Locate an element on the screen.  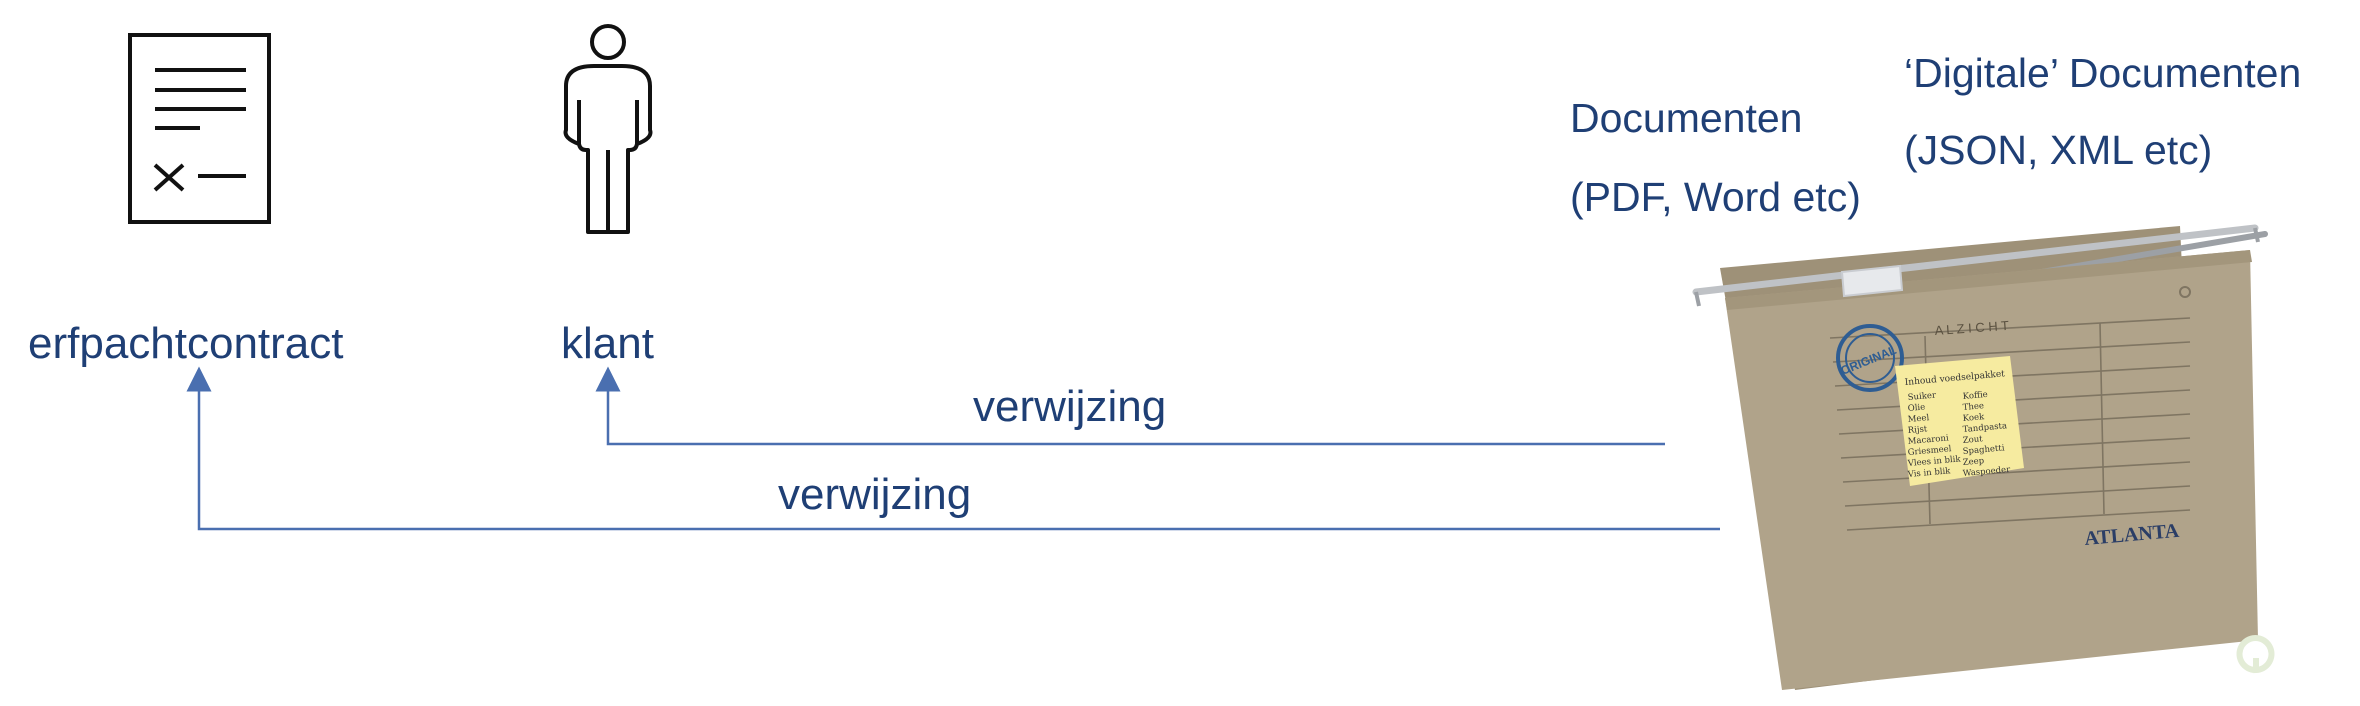
documents-title: Documenten is located at coordinates (1686, 118).